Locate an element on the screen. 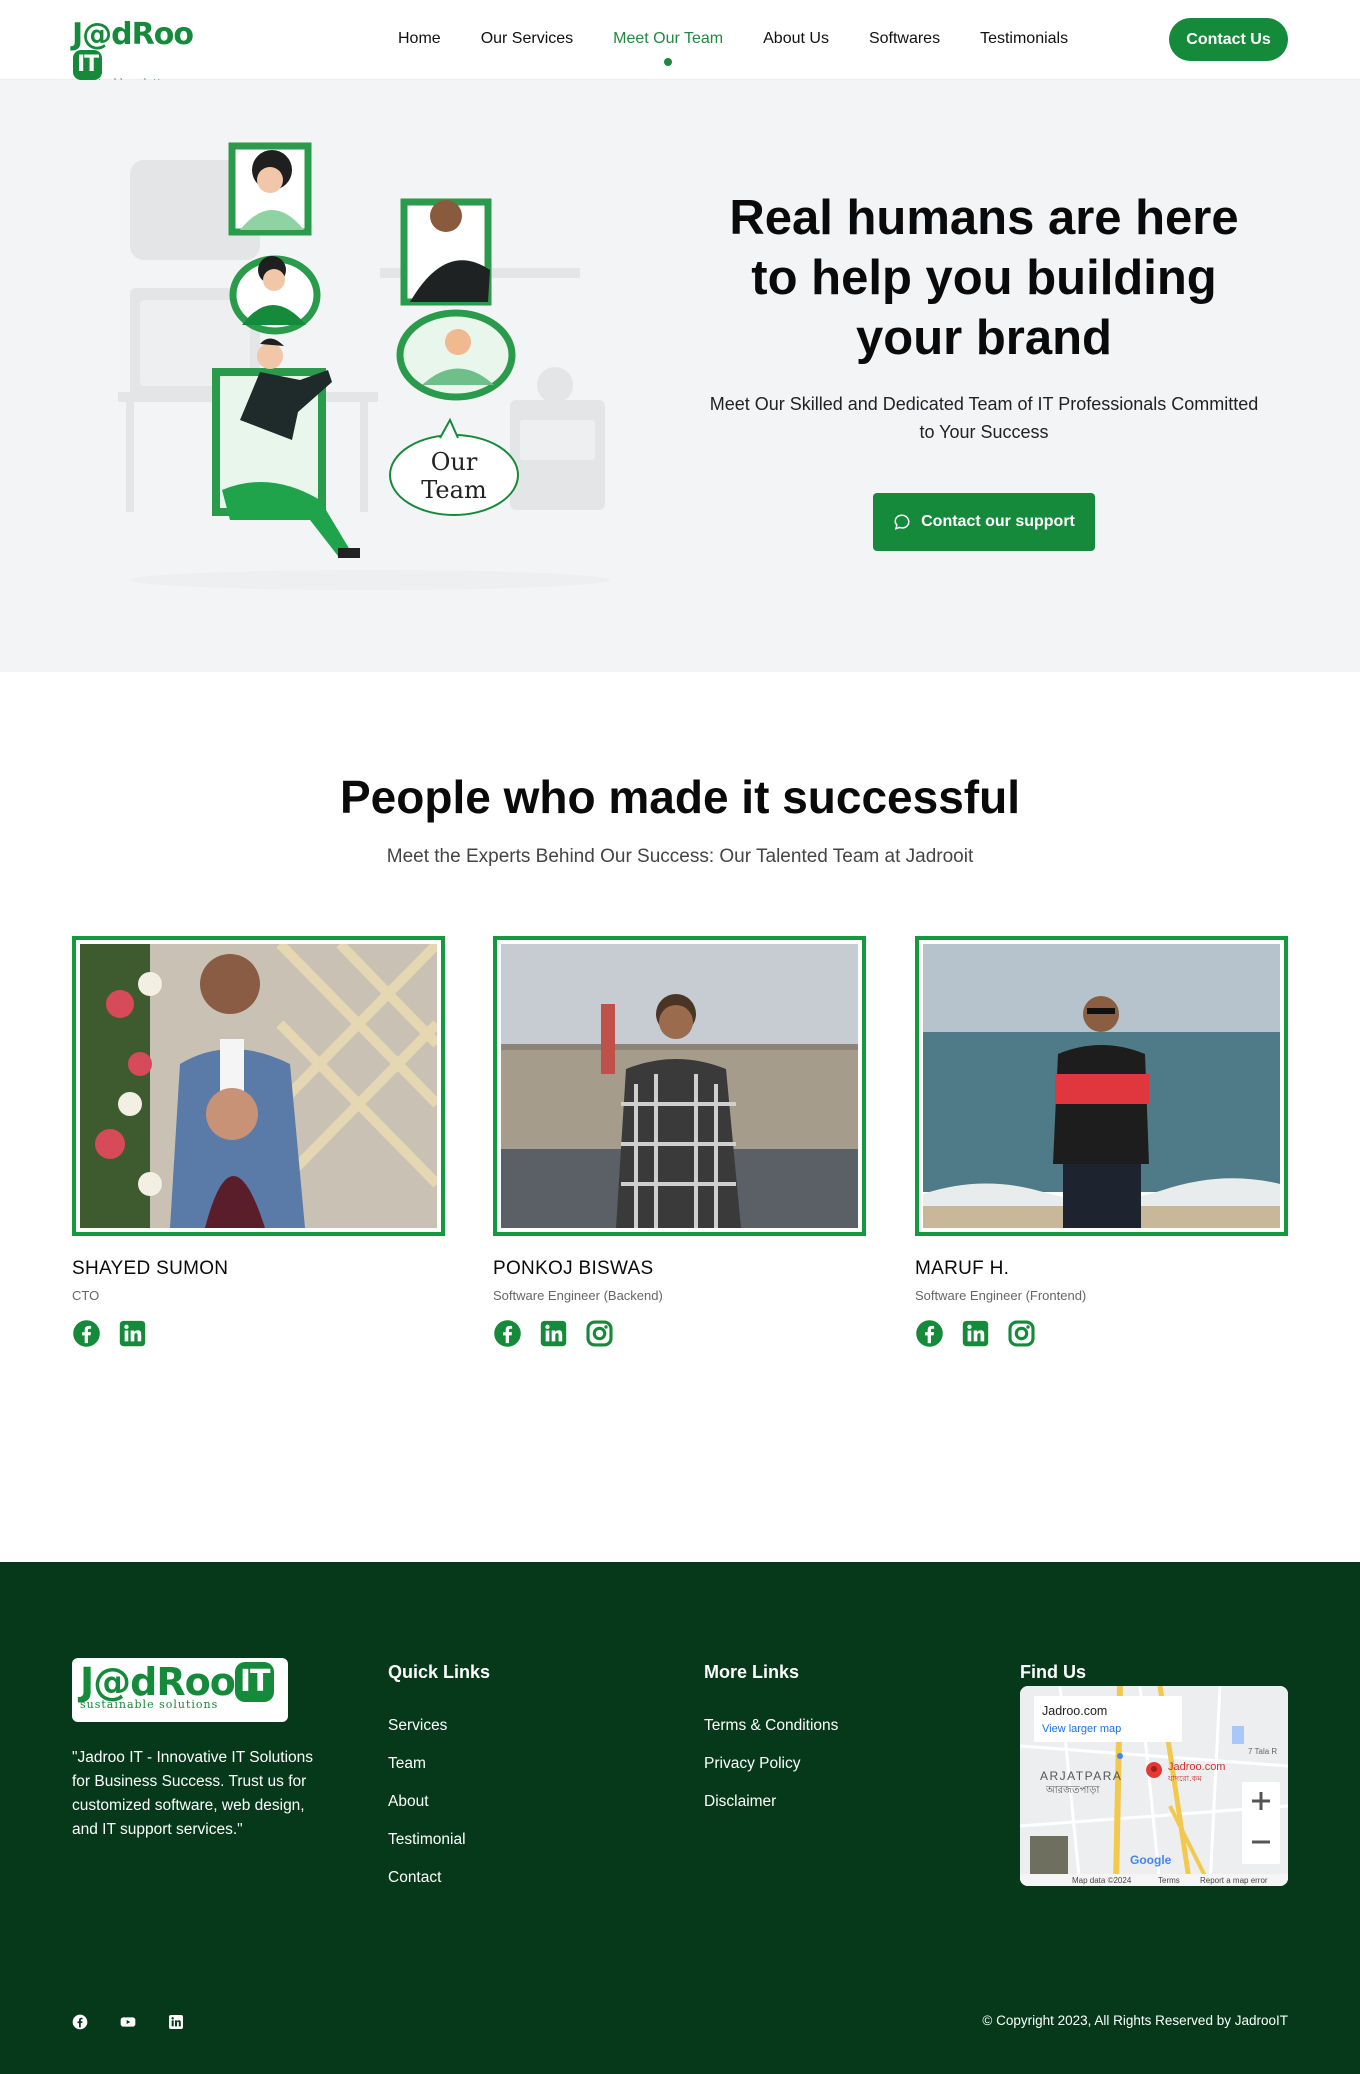 Image resolution: width=1360 pixels, height=2074 pixels. map-place-name: Jadroo.com is located at coordinates (1074, 1711).